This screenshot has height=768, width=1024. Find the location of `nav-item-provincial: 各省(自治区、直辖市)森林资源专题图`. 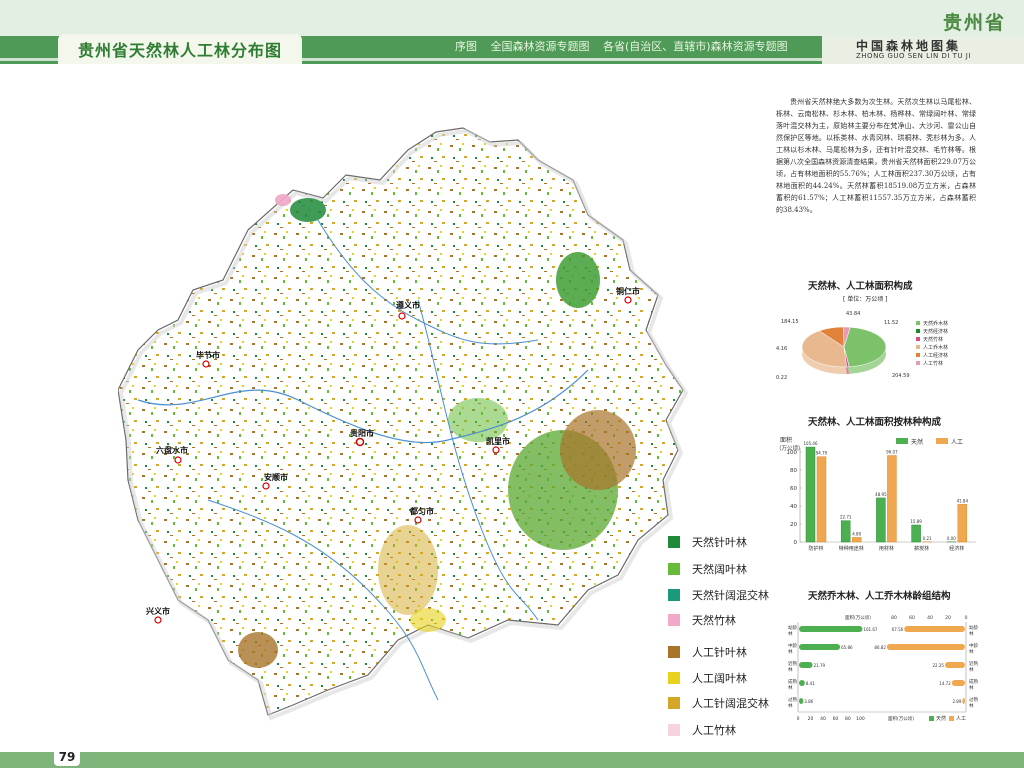

nav-item-provincial: 各省(自治区、直辖市)森林资源专题图 is located at coordinates (695, 46).